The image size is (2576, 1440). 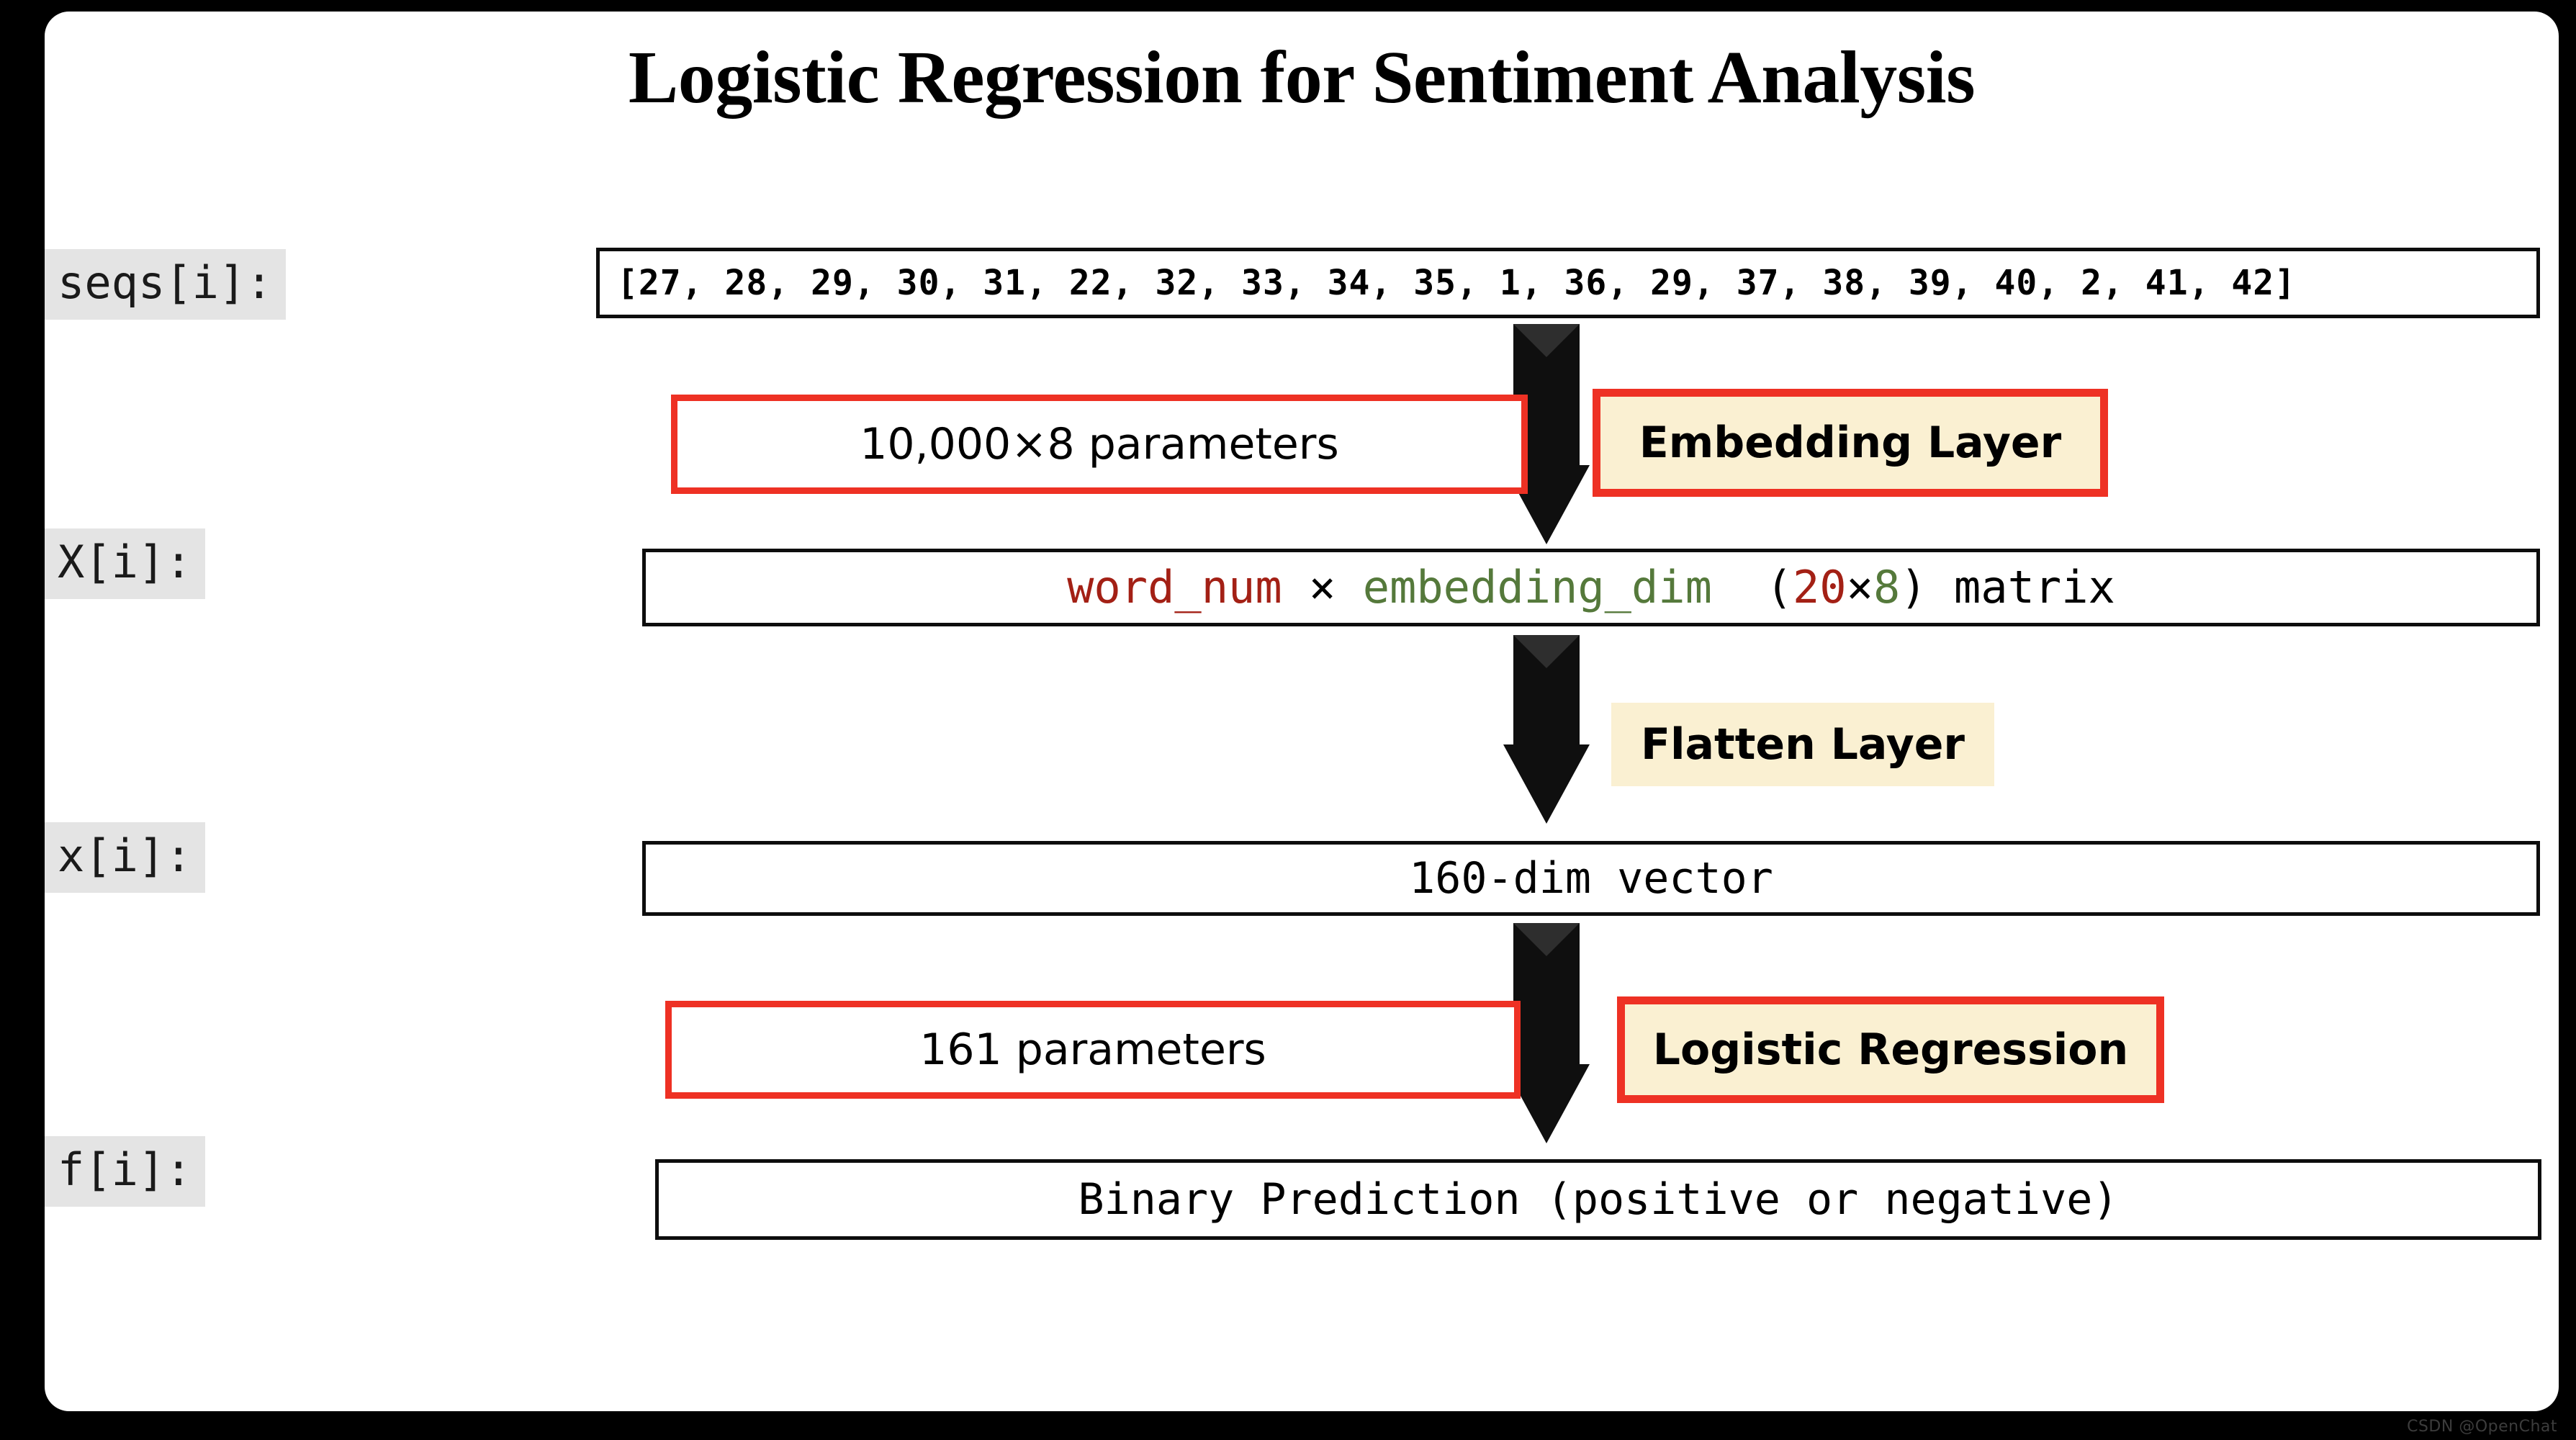 I want to click on x-value-text: 160-dim vector, so click(x=1591, y=878).